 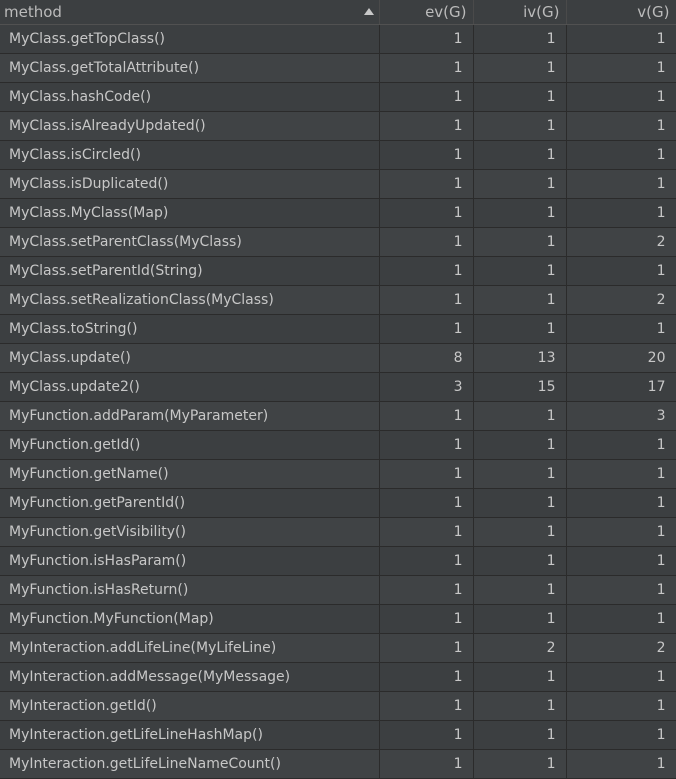 I want to click on v-cell: 17, so click(x=621, y=387).